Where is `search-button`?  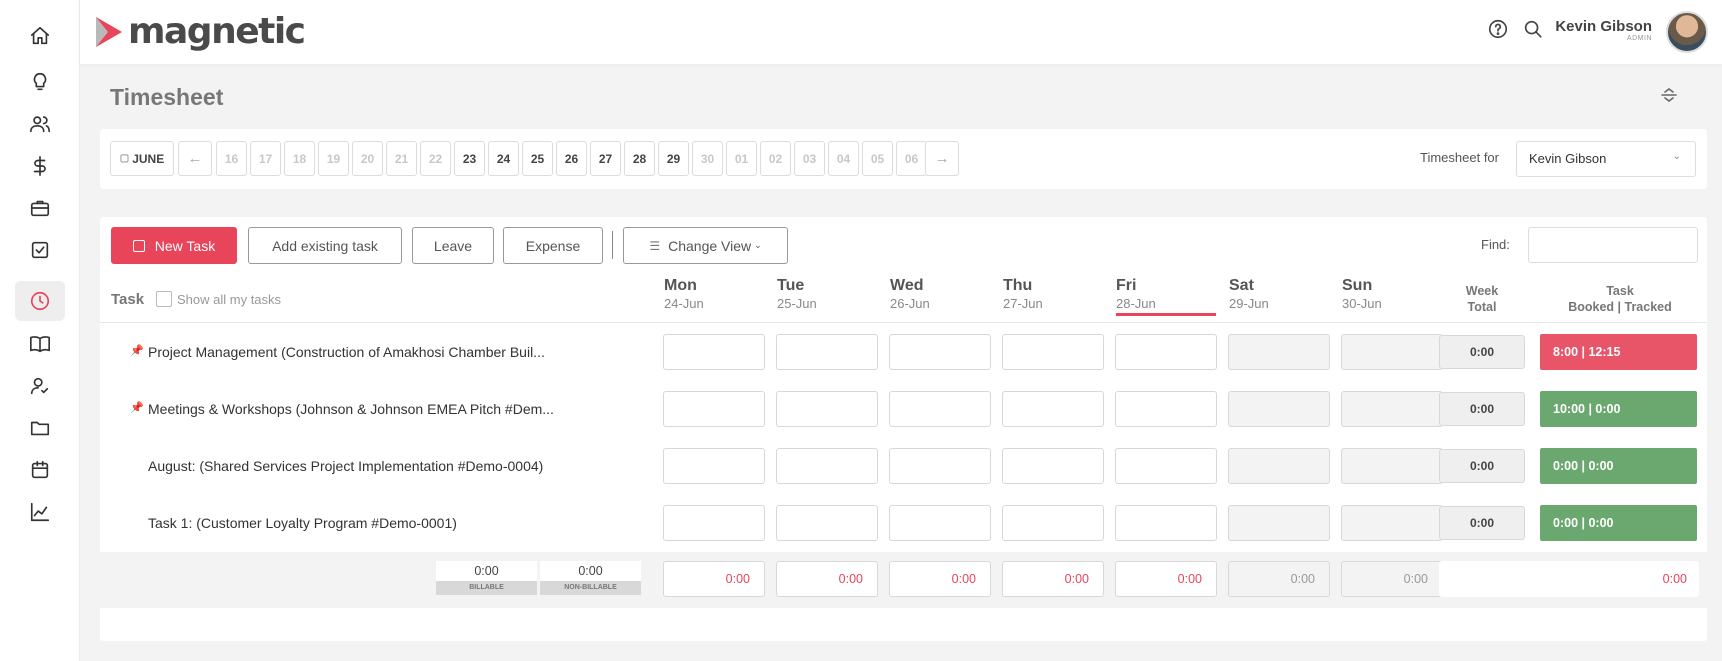
search-button is located at coordinates (1534, 30).